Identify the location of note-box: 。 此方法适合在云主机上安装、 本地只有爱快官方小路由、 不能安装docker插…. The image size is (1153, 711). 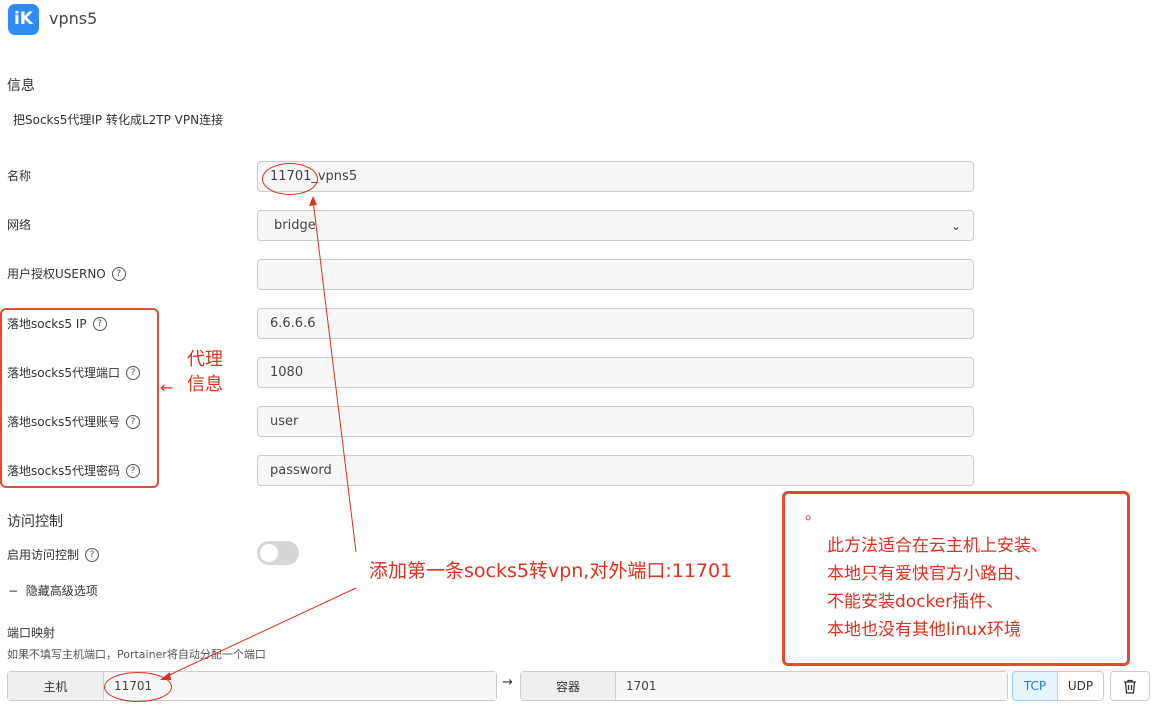
(956, 578).